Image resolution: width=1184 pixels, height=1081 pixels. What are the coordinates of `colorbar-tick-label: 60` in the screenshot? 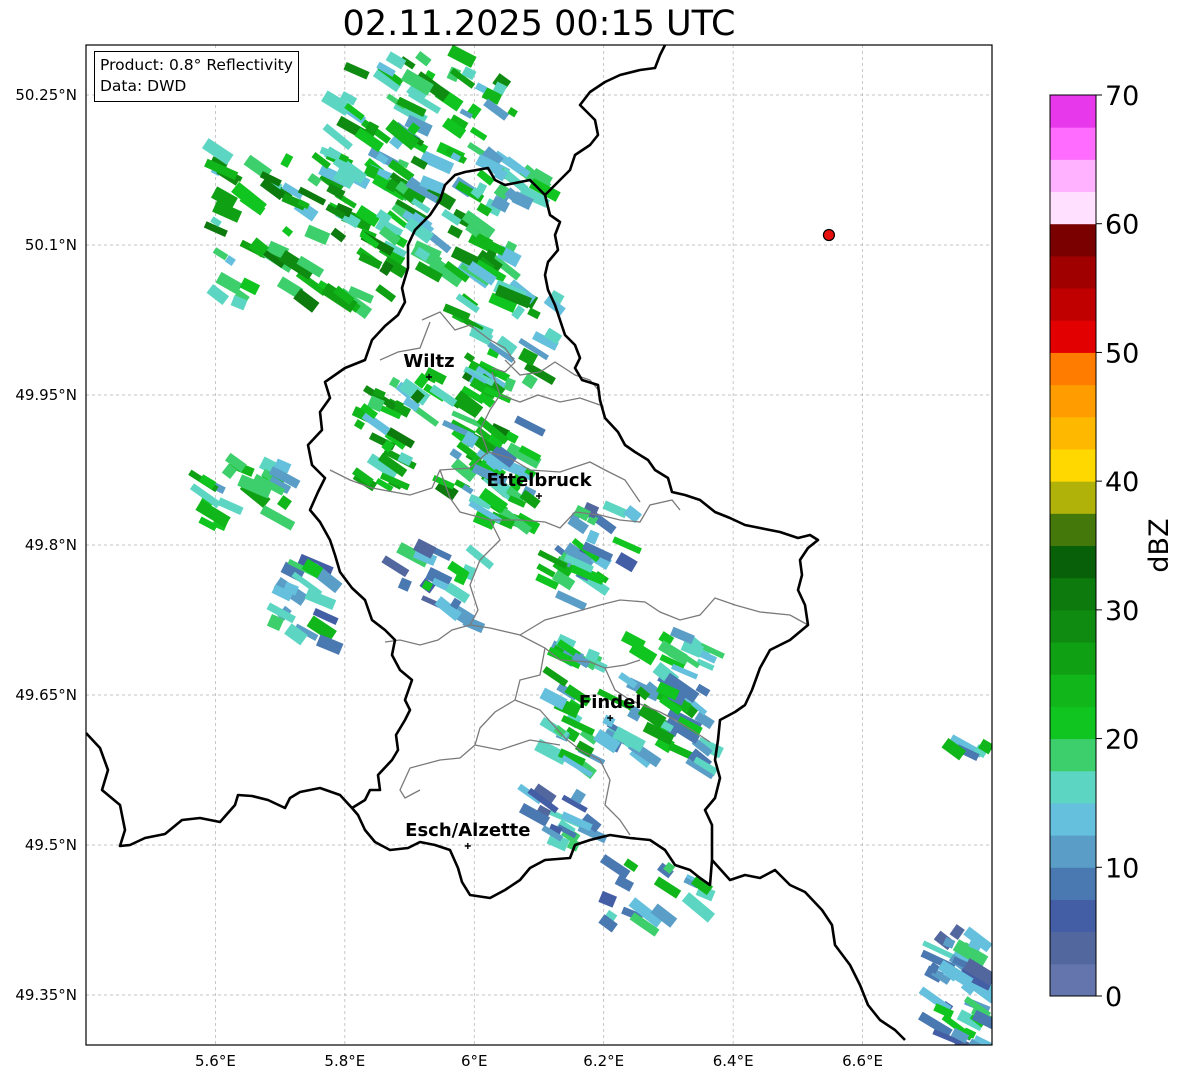 It's located at (1122, 225).